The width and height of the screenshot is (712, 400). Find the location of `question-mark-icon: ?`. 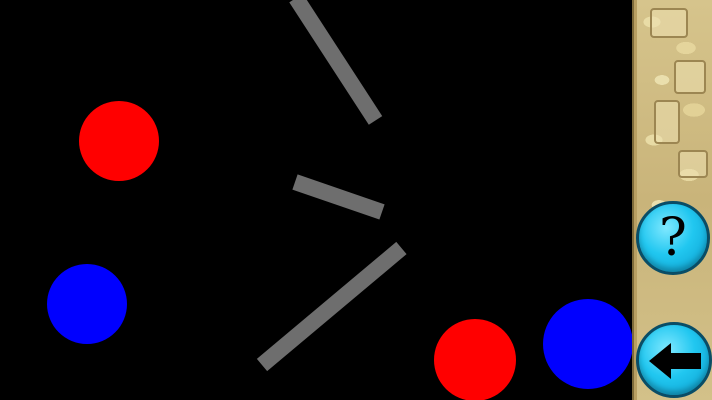

question-mark-icon: ? is located at coordinates (673, 238).